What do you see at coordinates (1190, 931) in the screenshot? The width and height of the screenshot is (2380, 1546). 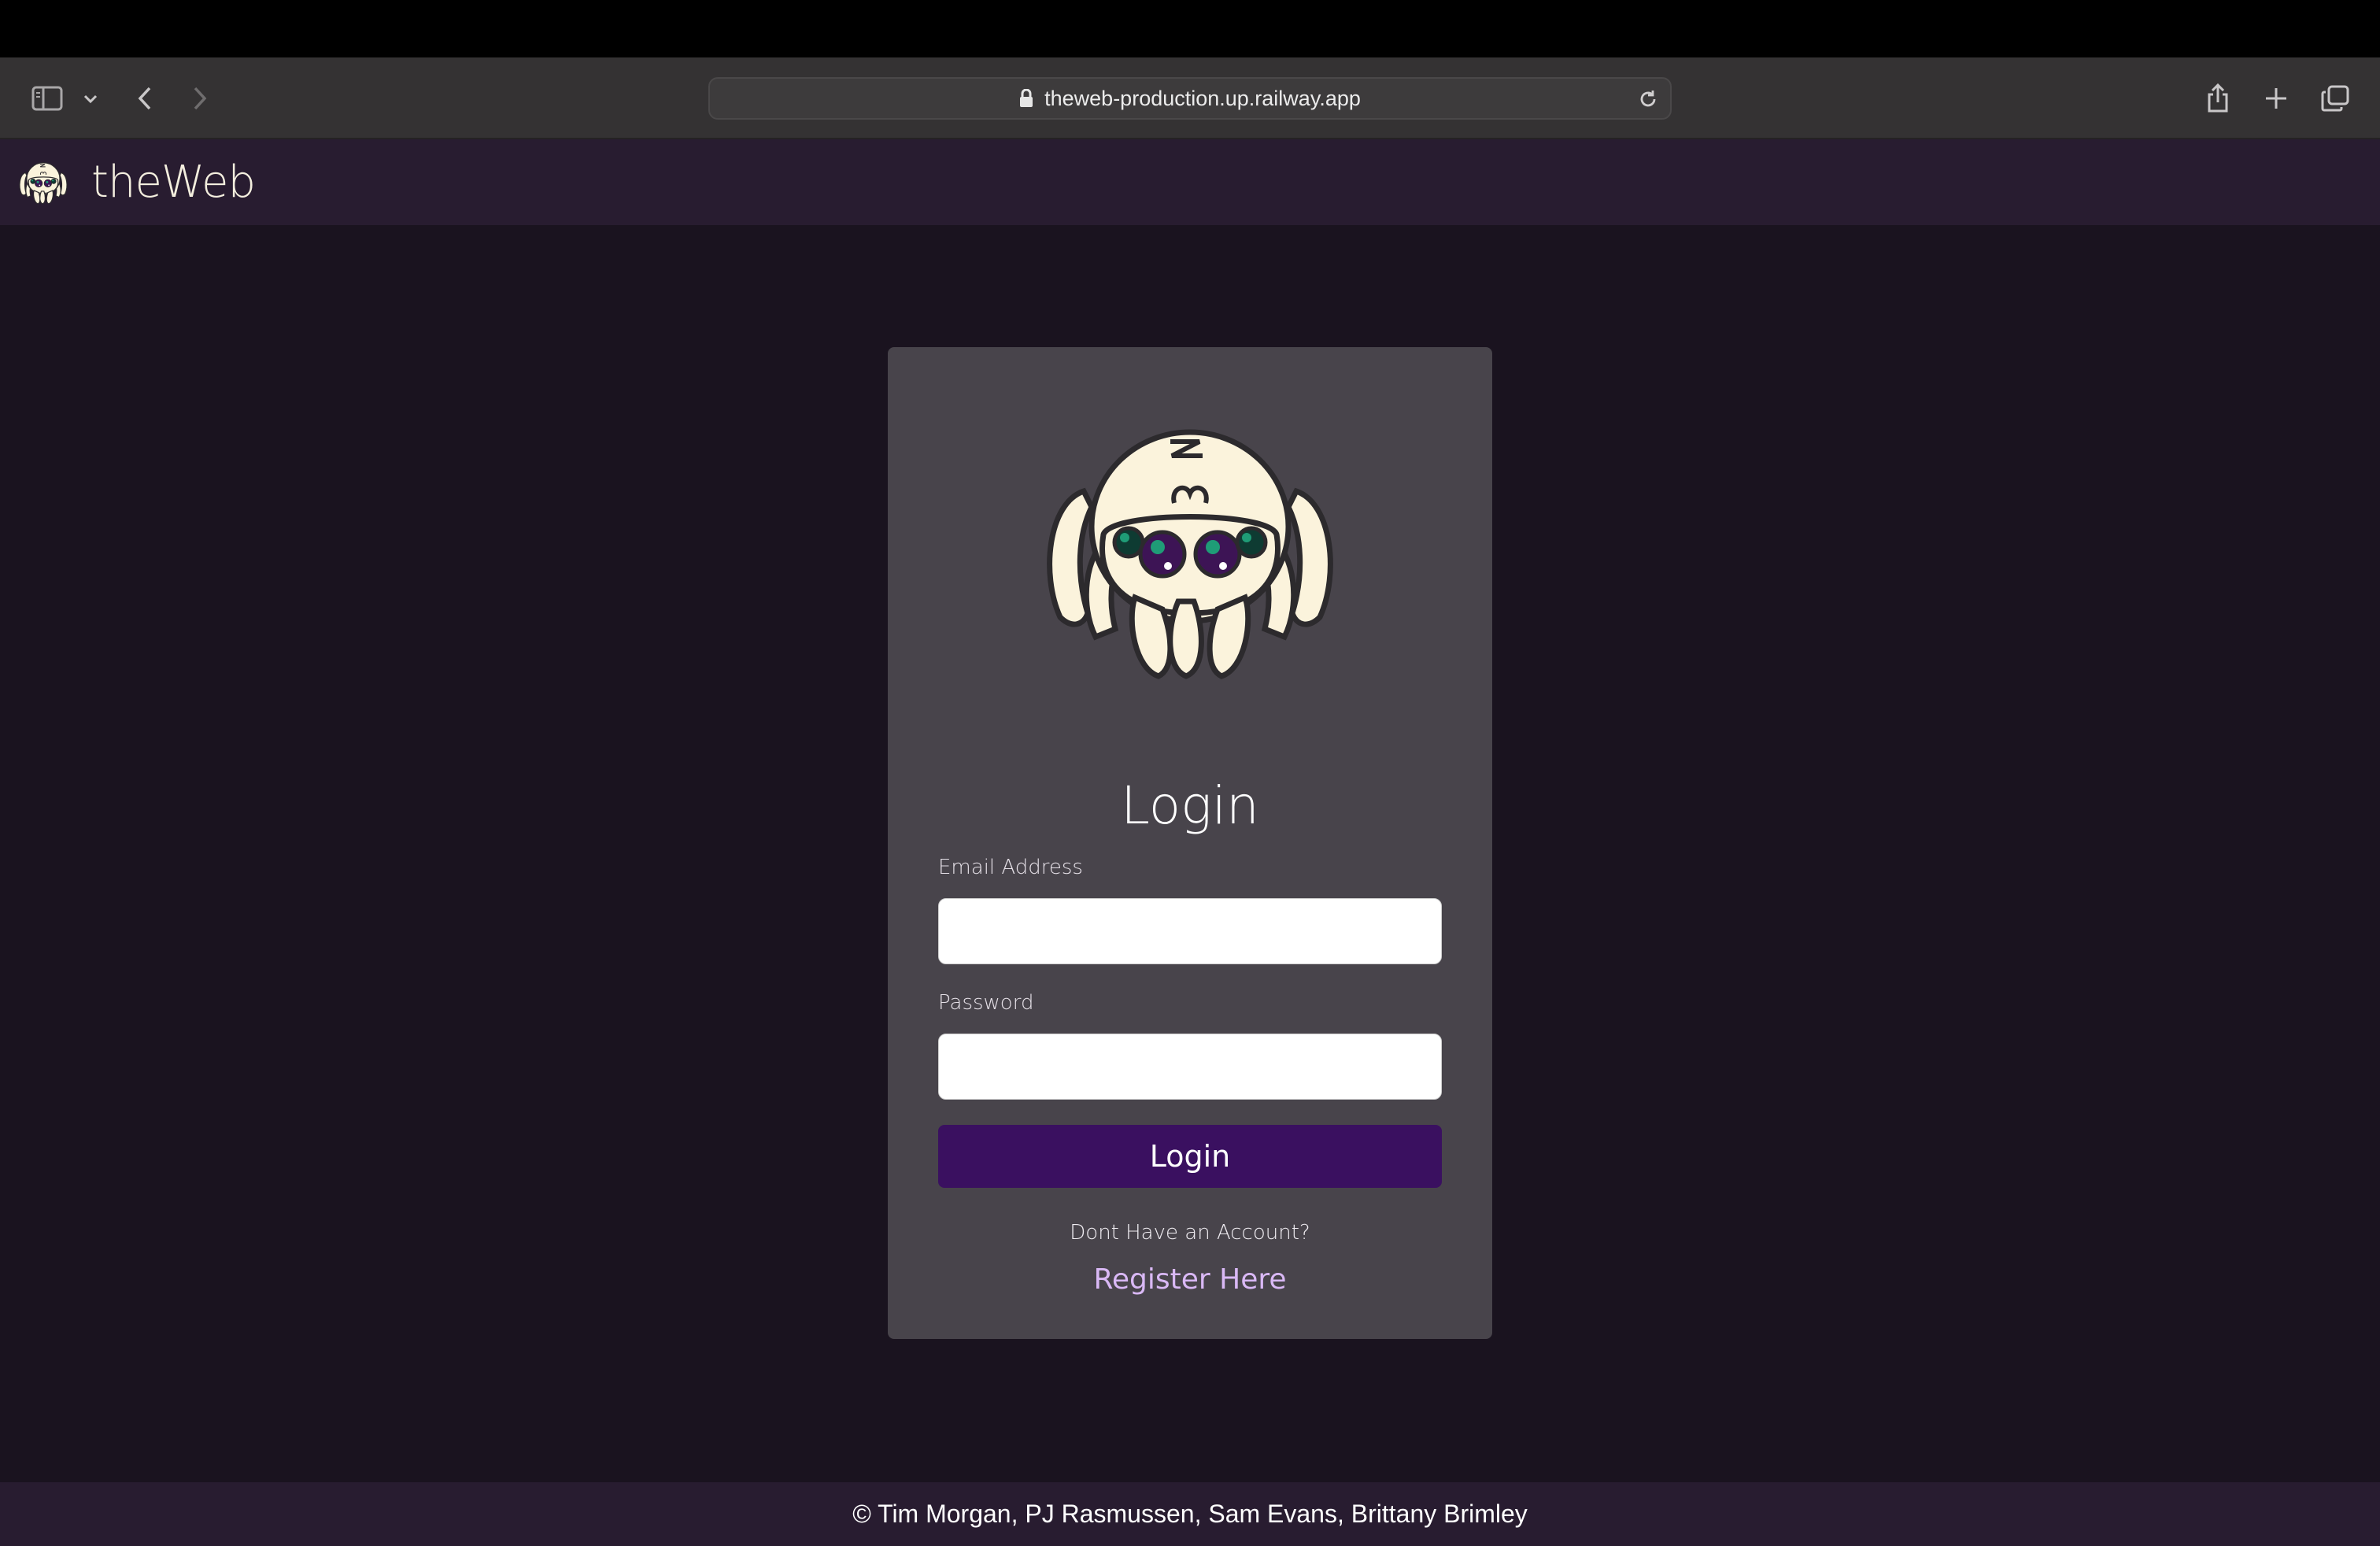 I see `email-field` at bounding box center [1190, 931].